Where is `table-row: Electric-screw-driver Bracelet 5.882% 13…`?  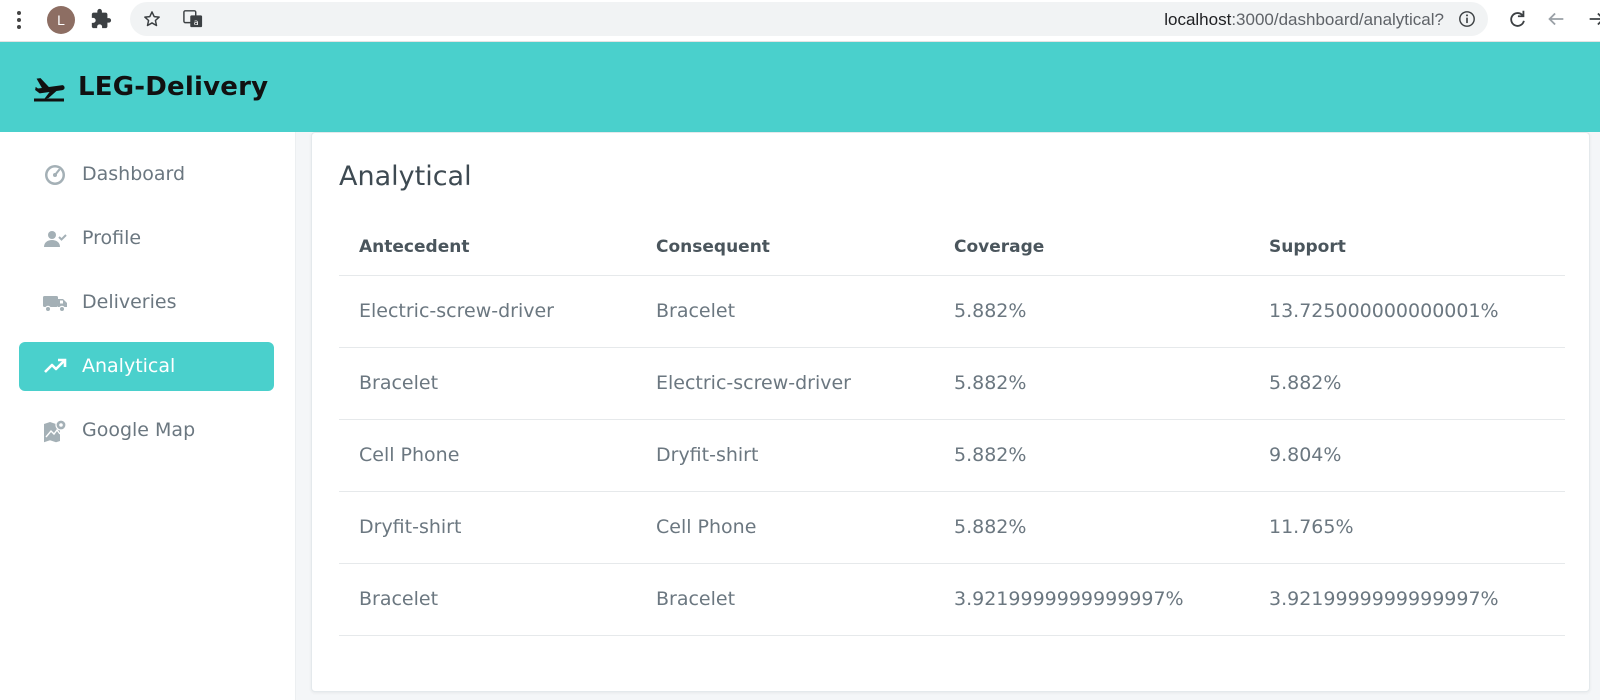 table-row: Electric-screw-driver Bracelet 5.882% 13… is located at coordinates (952, 312).